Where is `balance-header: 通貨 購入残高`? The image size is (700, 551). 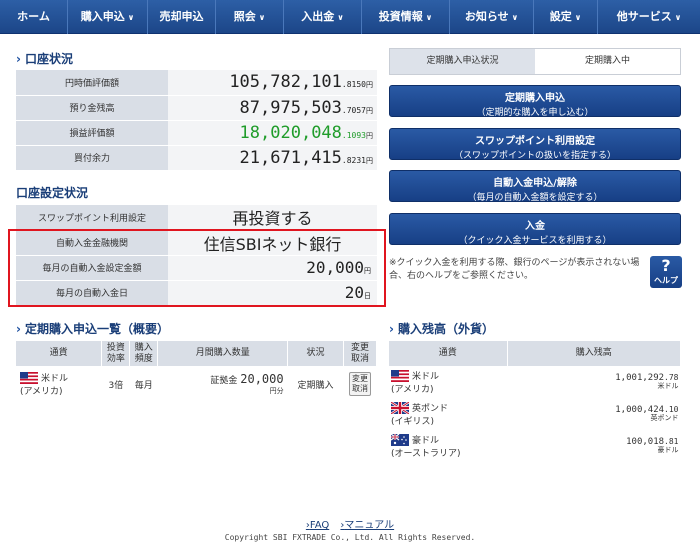
balance-header: 通貨 購入残高 is located at coordinates (535, 353).